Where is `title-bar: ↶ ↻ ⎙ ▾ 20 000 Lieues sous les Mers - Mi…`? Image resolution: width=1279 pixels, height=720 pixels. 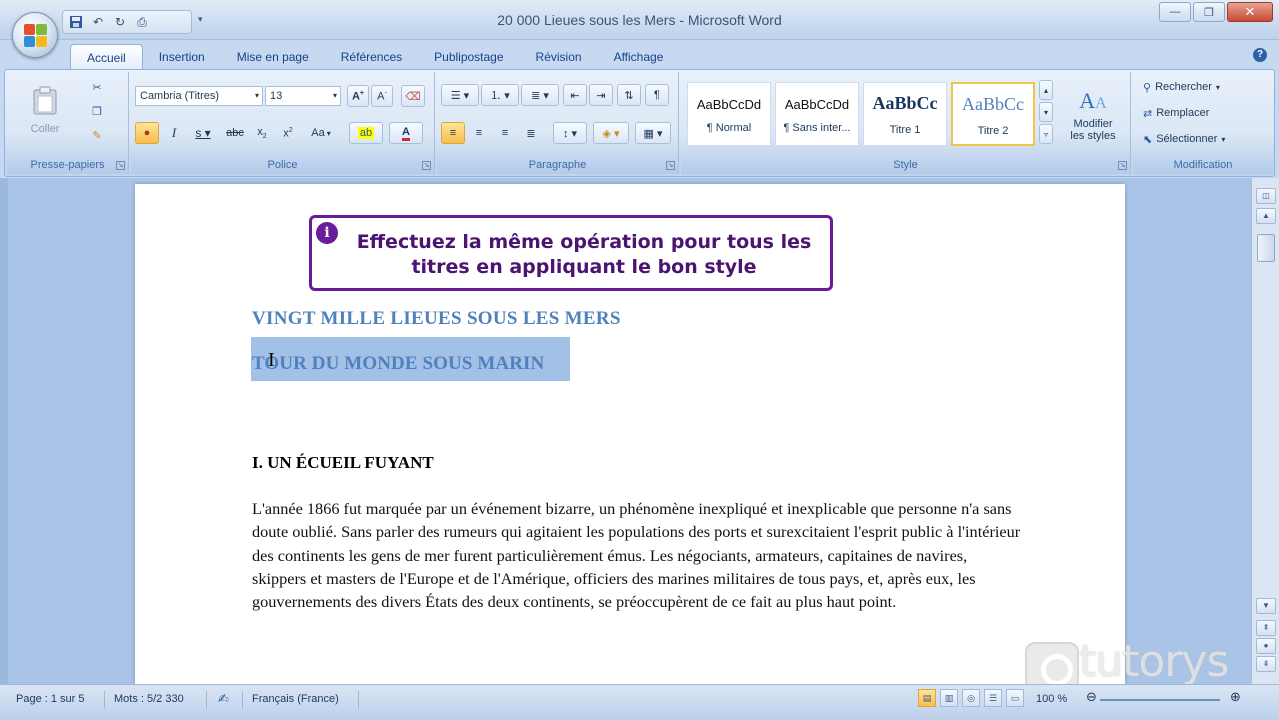
title-bar: ↶ ↻ ⎙ ▾ 20 000 Lieues sous les Mers - Mi… is located at coordinates (639, 20).